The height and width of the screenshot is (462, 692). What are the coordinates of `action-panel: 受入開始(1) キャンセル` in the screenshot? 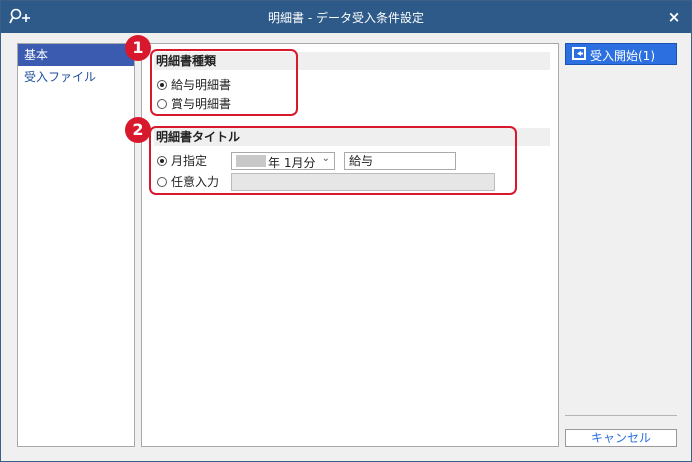 It's located at (621, 245).